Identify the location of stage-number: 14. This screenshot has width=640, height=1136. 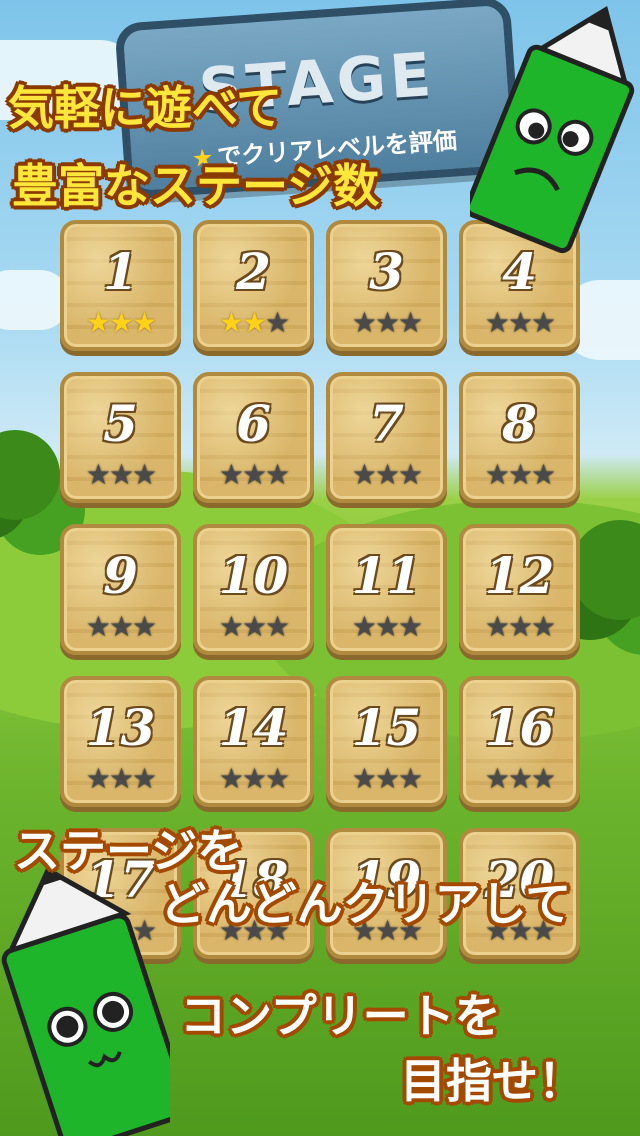
(253, 727).